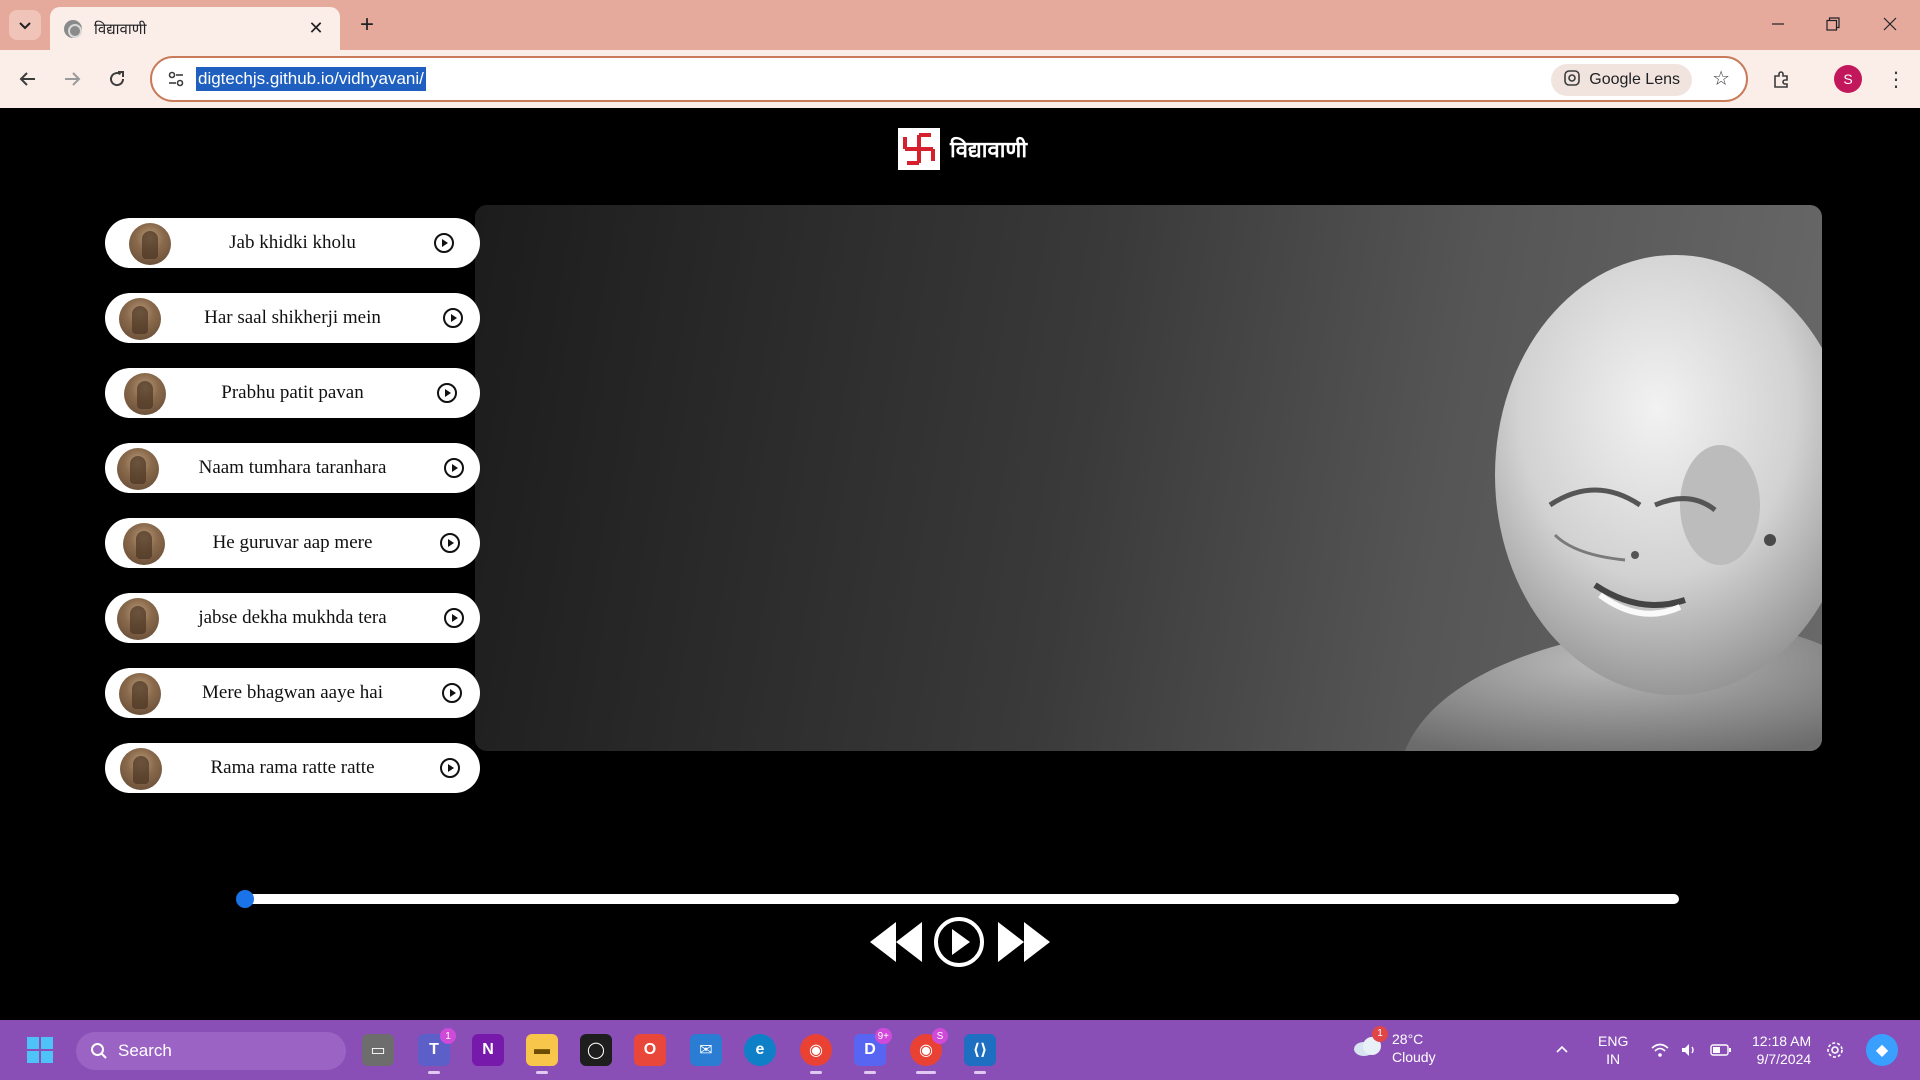 The image size is (1920, 1080). Describe the element at coordinates (316, 28) in the screenshot. I see `close-tab-icon: ✕` at that location.